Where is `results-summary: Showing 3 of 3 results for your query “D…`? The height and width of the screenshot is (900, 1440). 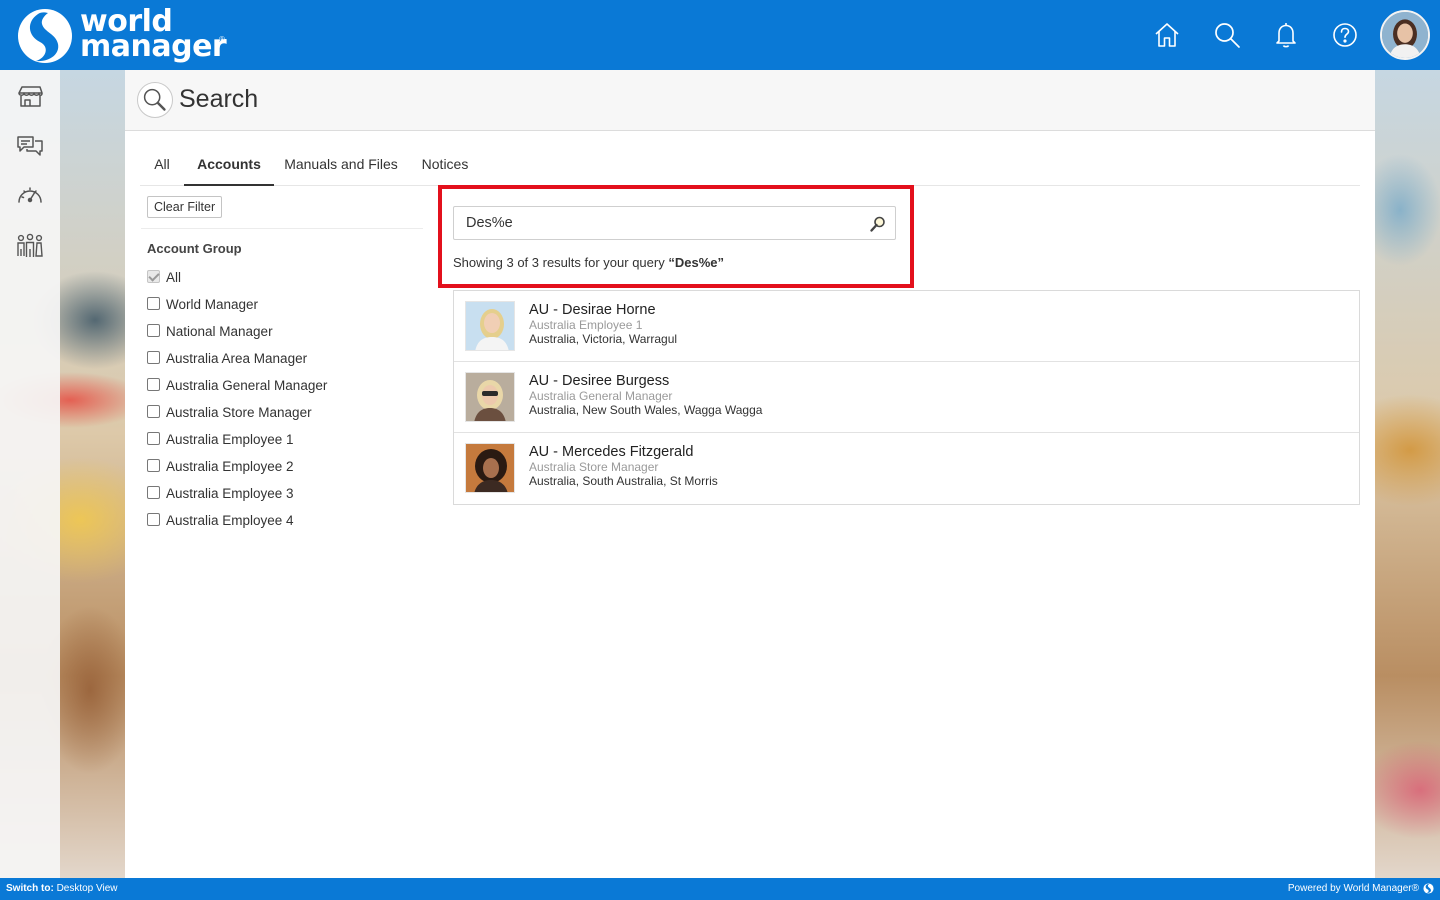
results-summary: Showing 3 of 3 results for your query “D… is located at coordinates (588, 262).